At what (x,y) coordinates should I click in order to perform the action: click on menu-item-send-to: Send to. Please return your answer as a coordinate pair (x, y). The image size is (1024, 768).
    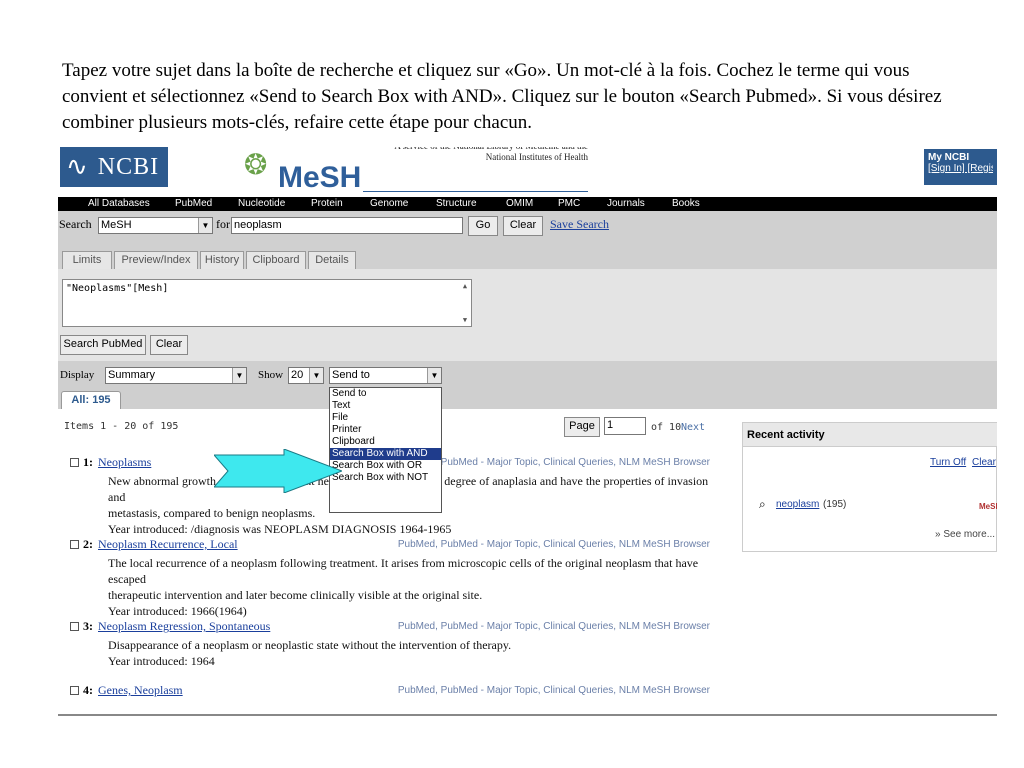
    Looking at the image, I should click on (385, 394).